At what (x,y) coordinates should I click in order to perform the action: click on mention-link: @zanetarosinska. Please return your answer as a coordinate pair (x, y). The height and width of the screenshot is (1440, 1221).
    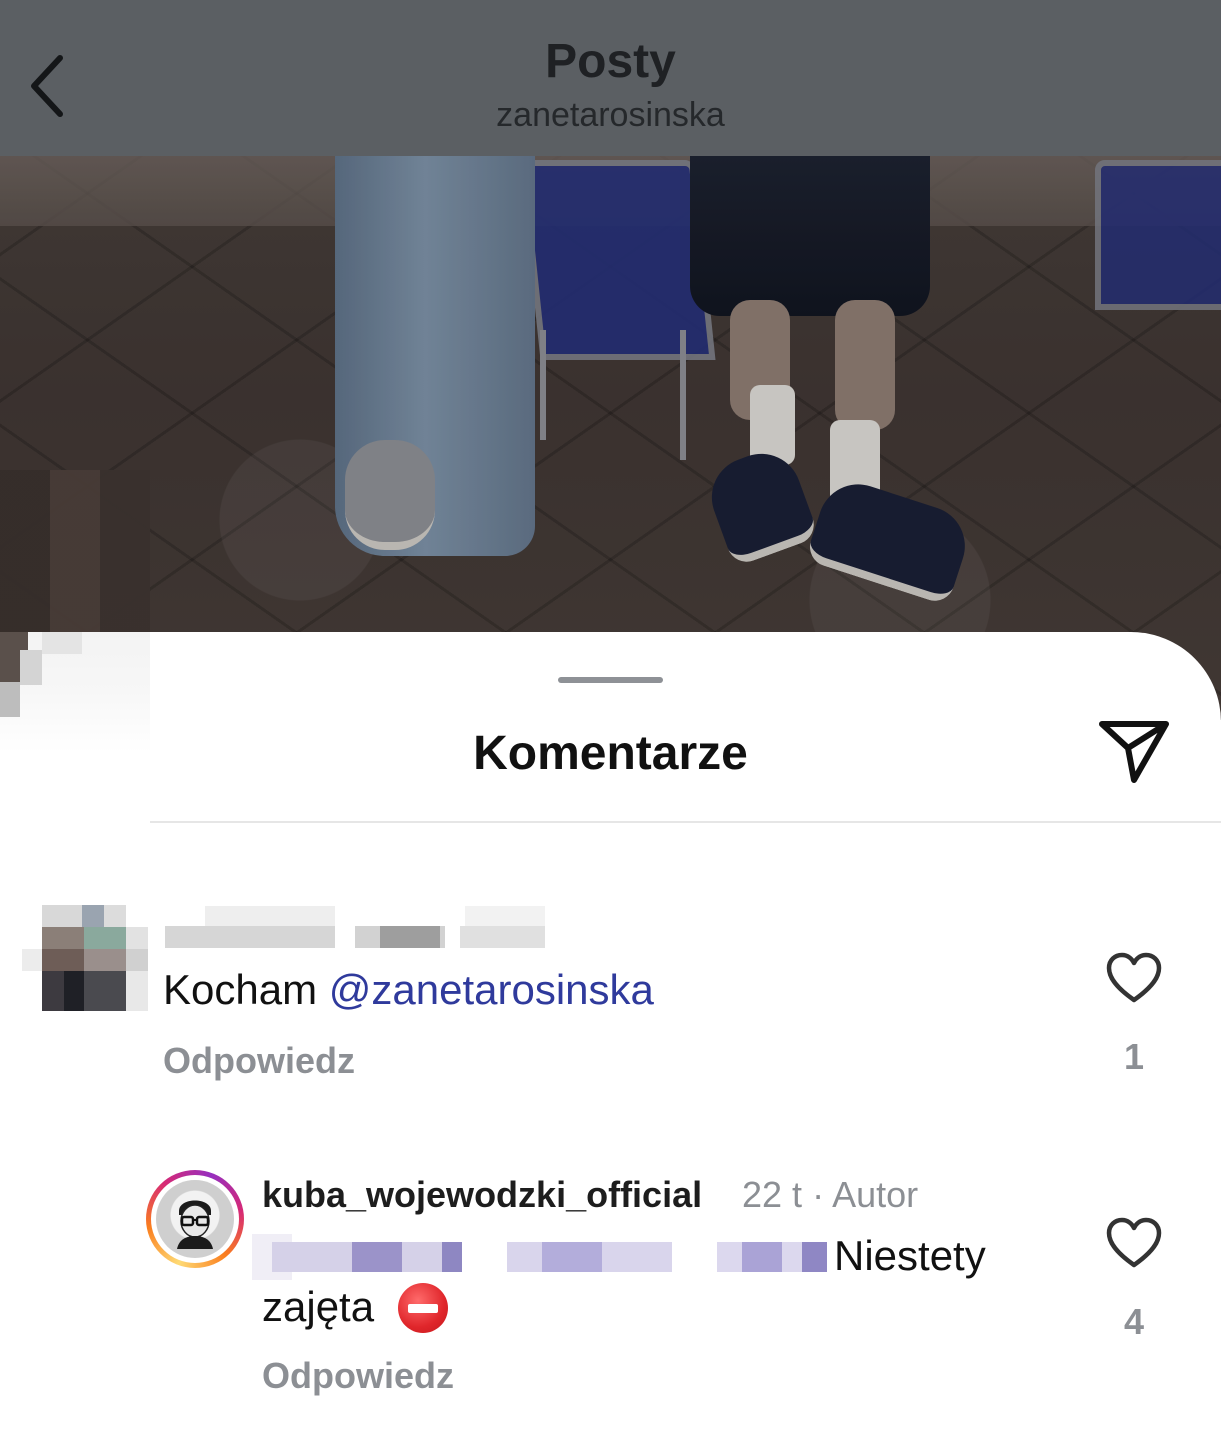
    Looking at the image, I should click on (491, 989).